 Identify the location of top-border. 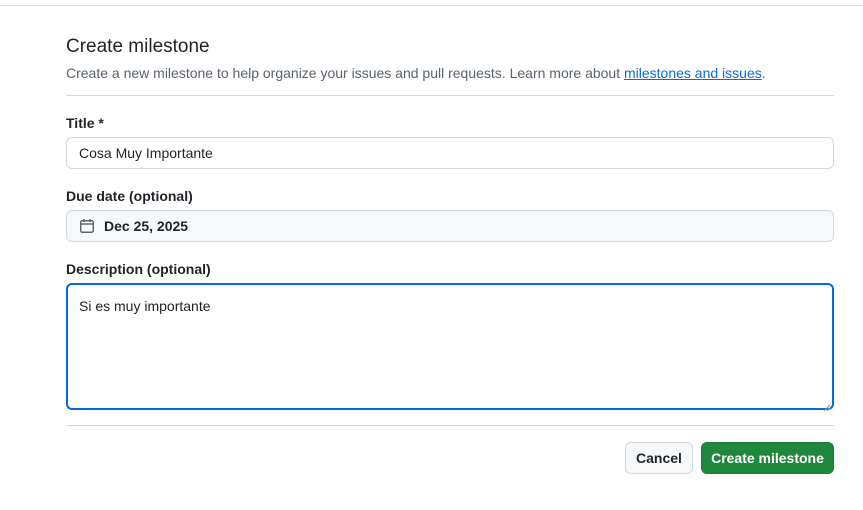
(431, 5).